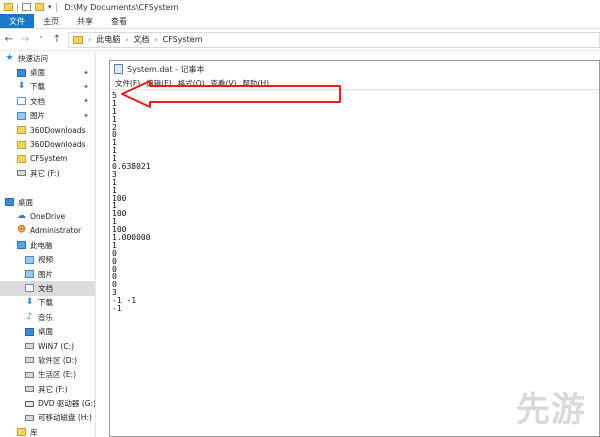  Describe the element at coordinates (47, 173) in the screenshot. I see `sidebar-item-drive-f-quick: 其它 (F:)` at that location.